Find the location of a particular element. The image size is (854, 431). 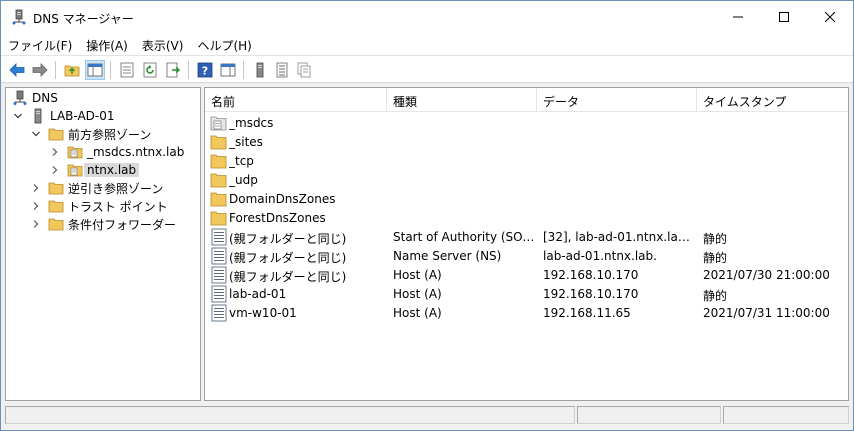

copy-records-button is located at coordinates (304, 70).